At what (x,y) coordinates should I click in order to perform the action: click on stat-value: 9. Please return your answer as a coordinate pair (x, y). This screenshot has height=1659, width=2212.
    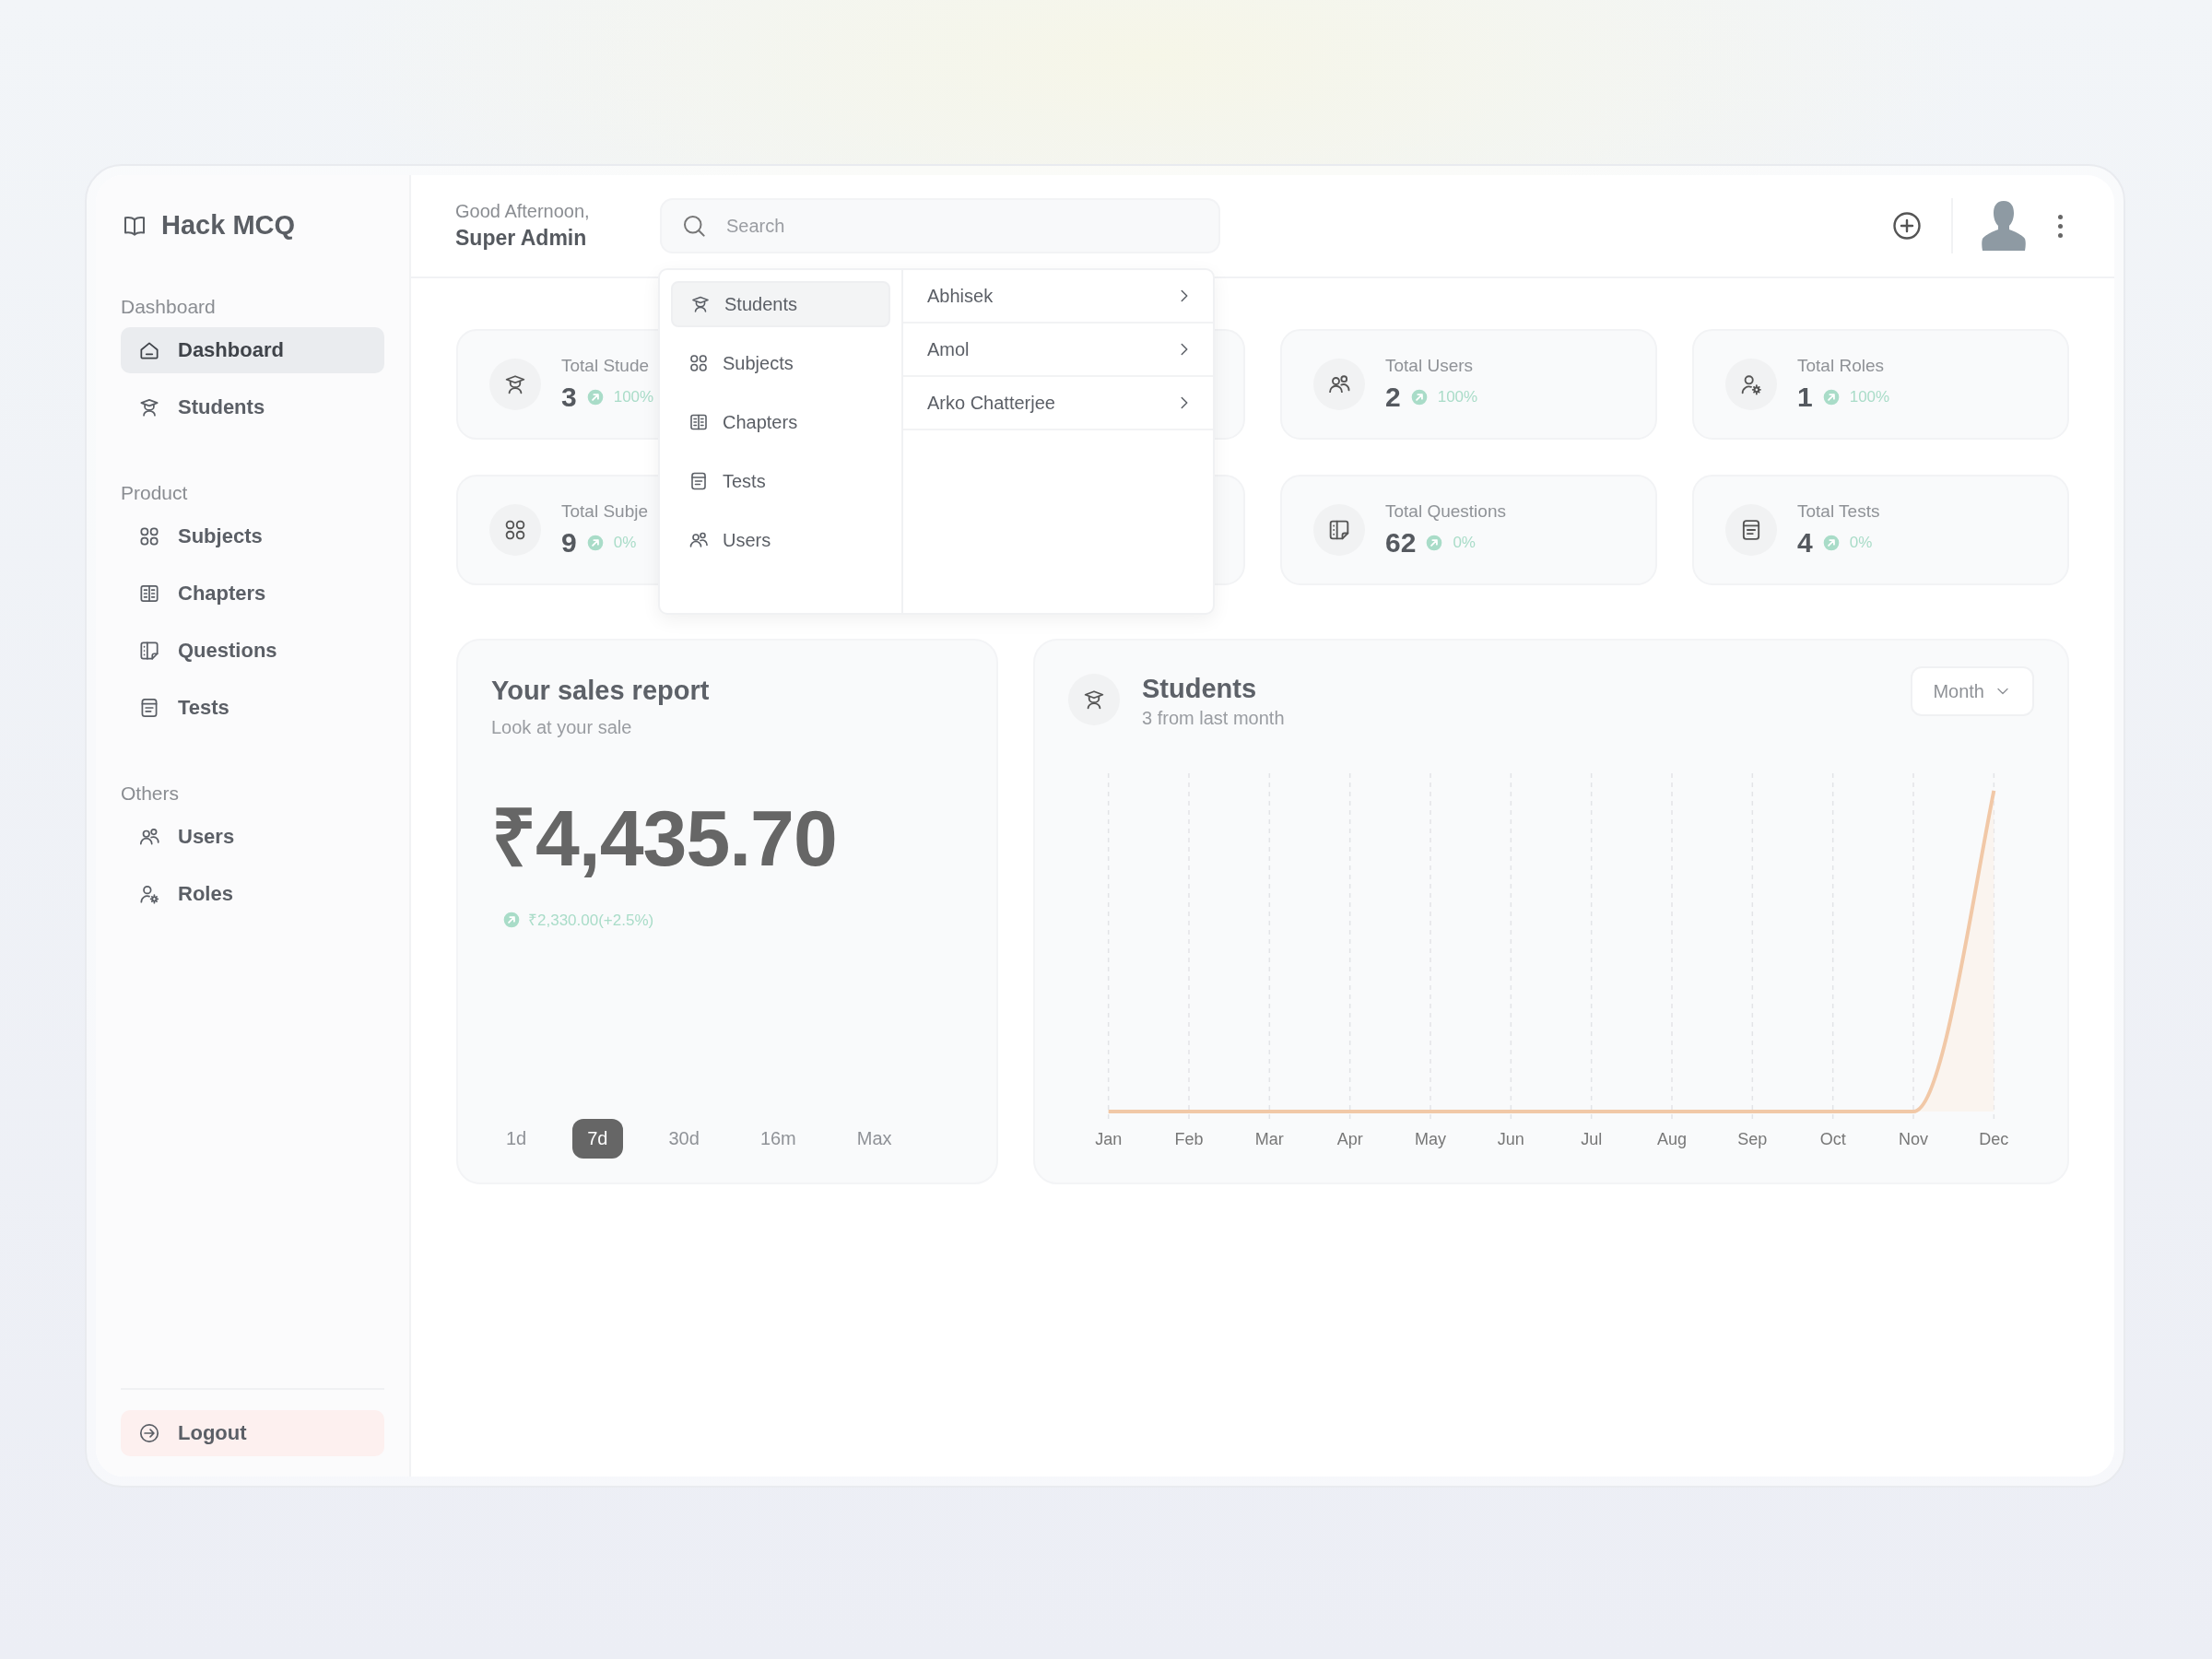
    Looking at the image, I should click on (569, 543).